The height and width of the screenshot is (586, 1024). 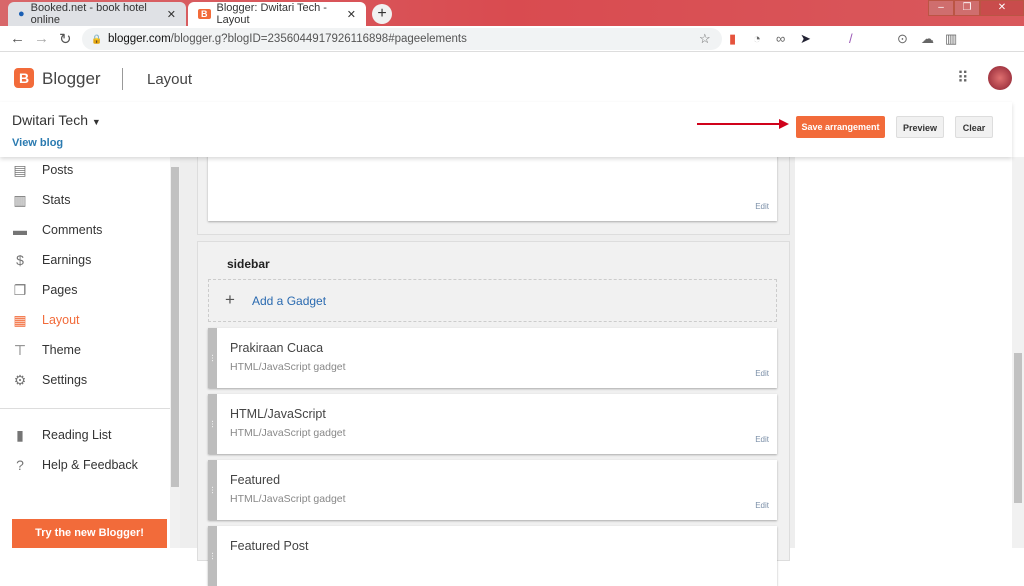 What do you see at coordinates (45, 320) in the screenshot?
I see `sidebar-item-layout: ▦ Layout` at bounding box center [45, 320].